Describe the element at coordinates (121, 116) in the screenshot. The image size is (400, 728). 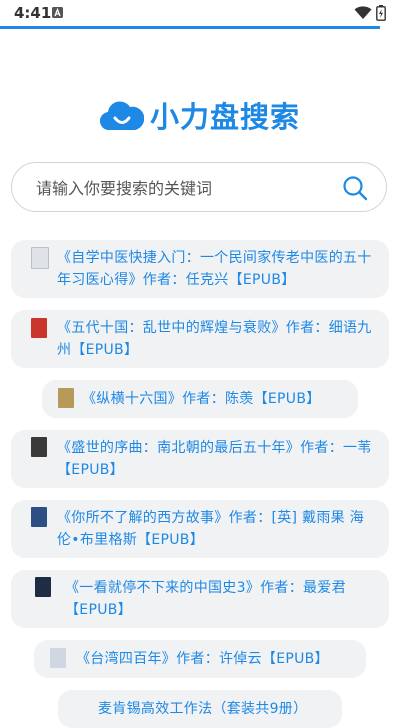
I see `cloud-smile-icon` at that location.